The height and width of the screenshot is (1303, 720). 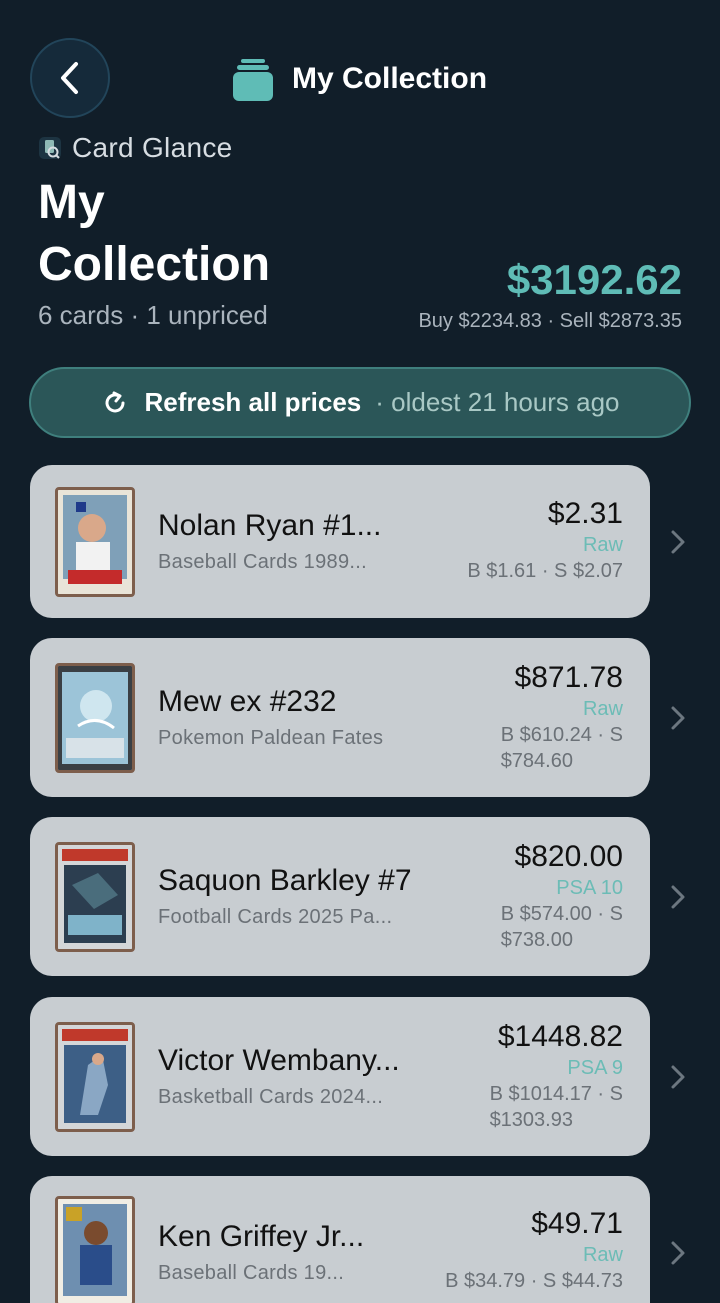 I want to click on card-name: Mew ex #232, so click(x=247, y=701).